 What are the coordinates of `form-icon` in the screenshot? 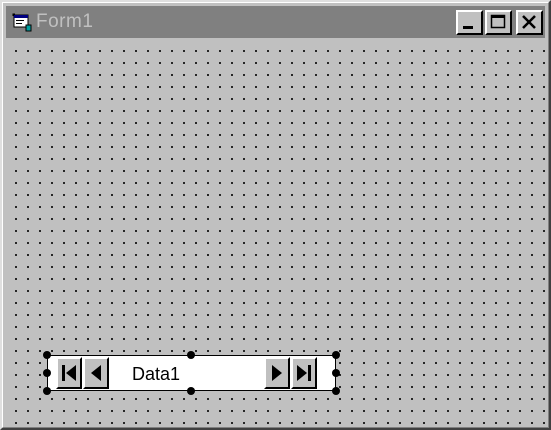 It's located at (22, 22).